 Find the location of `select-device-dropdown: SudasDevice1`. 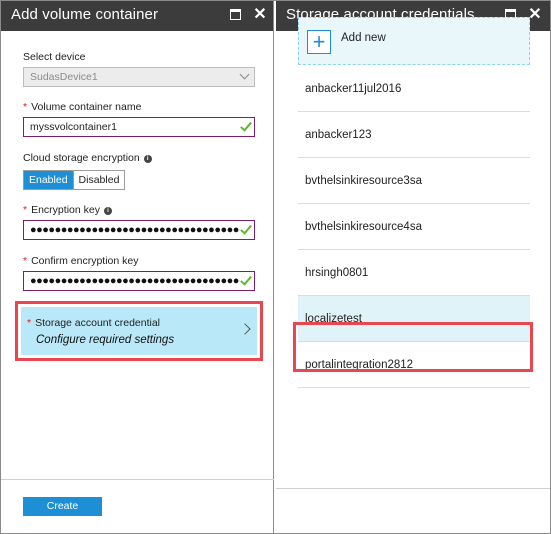

select-device-dropdown: SudasDevice1 is located at coordinates (139, 77).